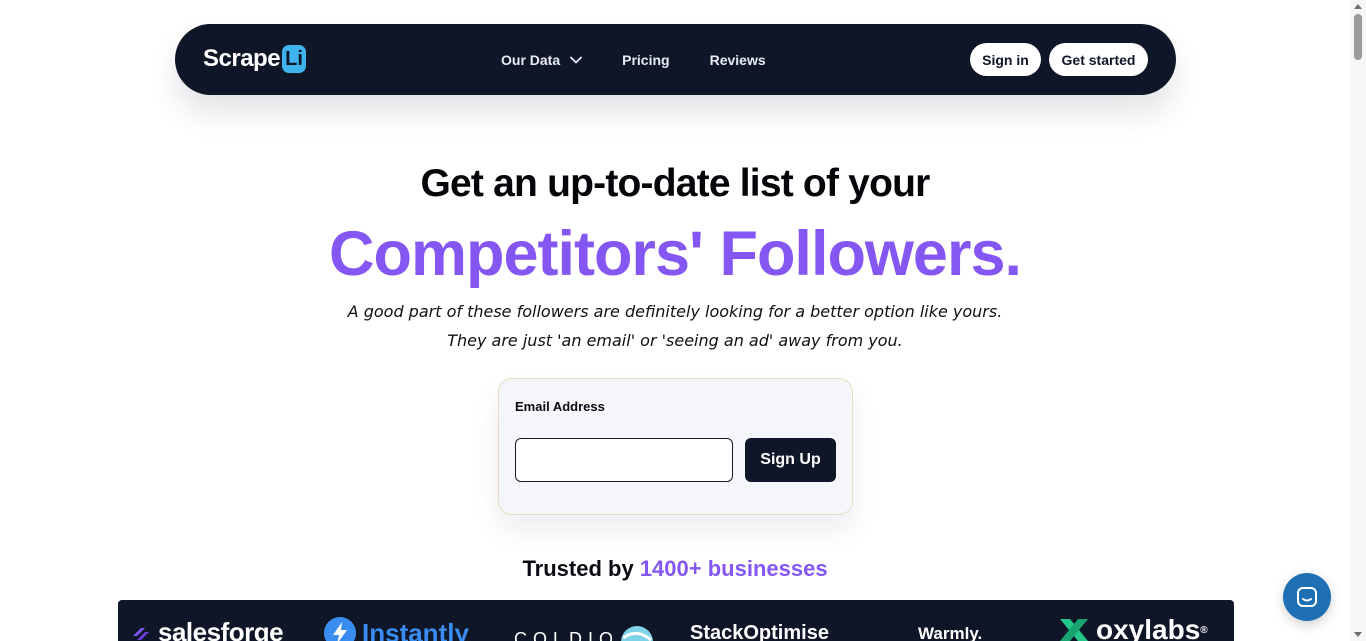 The width and height of the screenshot is (1366, 641). I want to click on brand-oxylabs-registered: ®, so click(1204, 630).